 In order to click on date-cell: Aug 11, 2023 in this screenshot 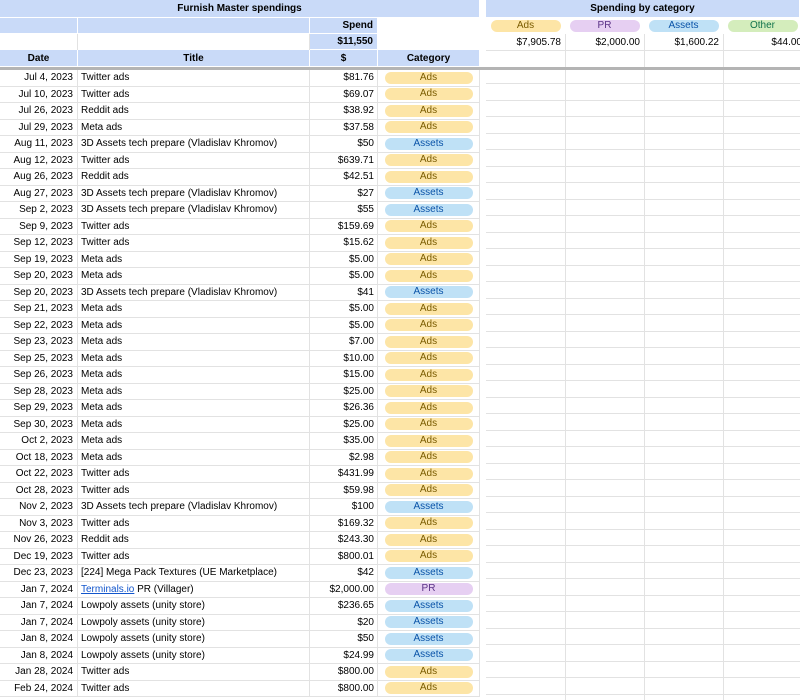, I will do `click(39, 144)`.